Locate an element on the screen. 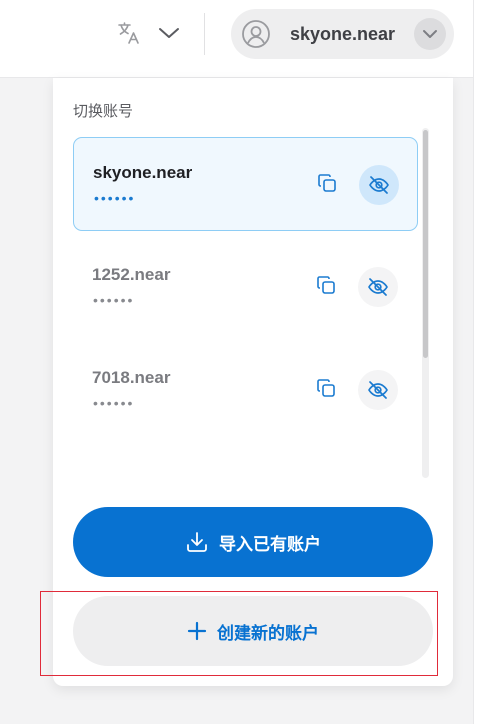 The image size is (485, 724). account-chevron is located at coordinates (430, 34).